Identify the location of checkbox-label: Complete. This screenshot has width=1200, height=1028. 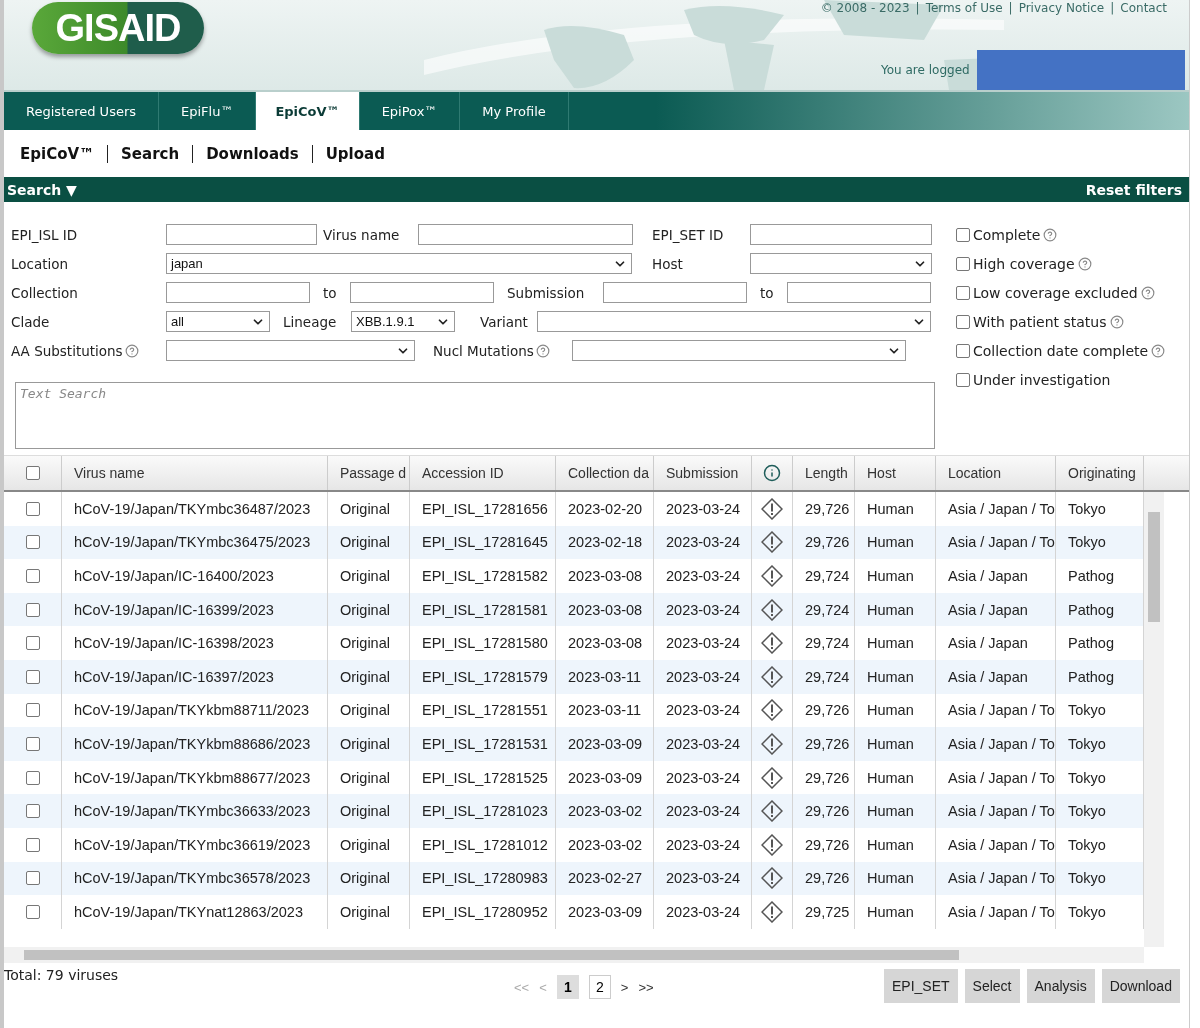
(1007, 234).